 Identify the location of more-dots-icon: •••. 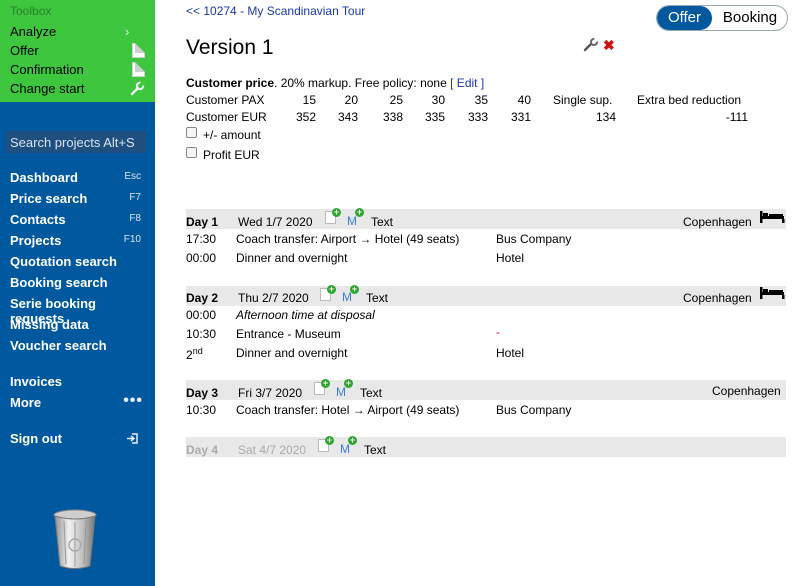
(133, 400).